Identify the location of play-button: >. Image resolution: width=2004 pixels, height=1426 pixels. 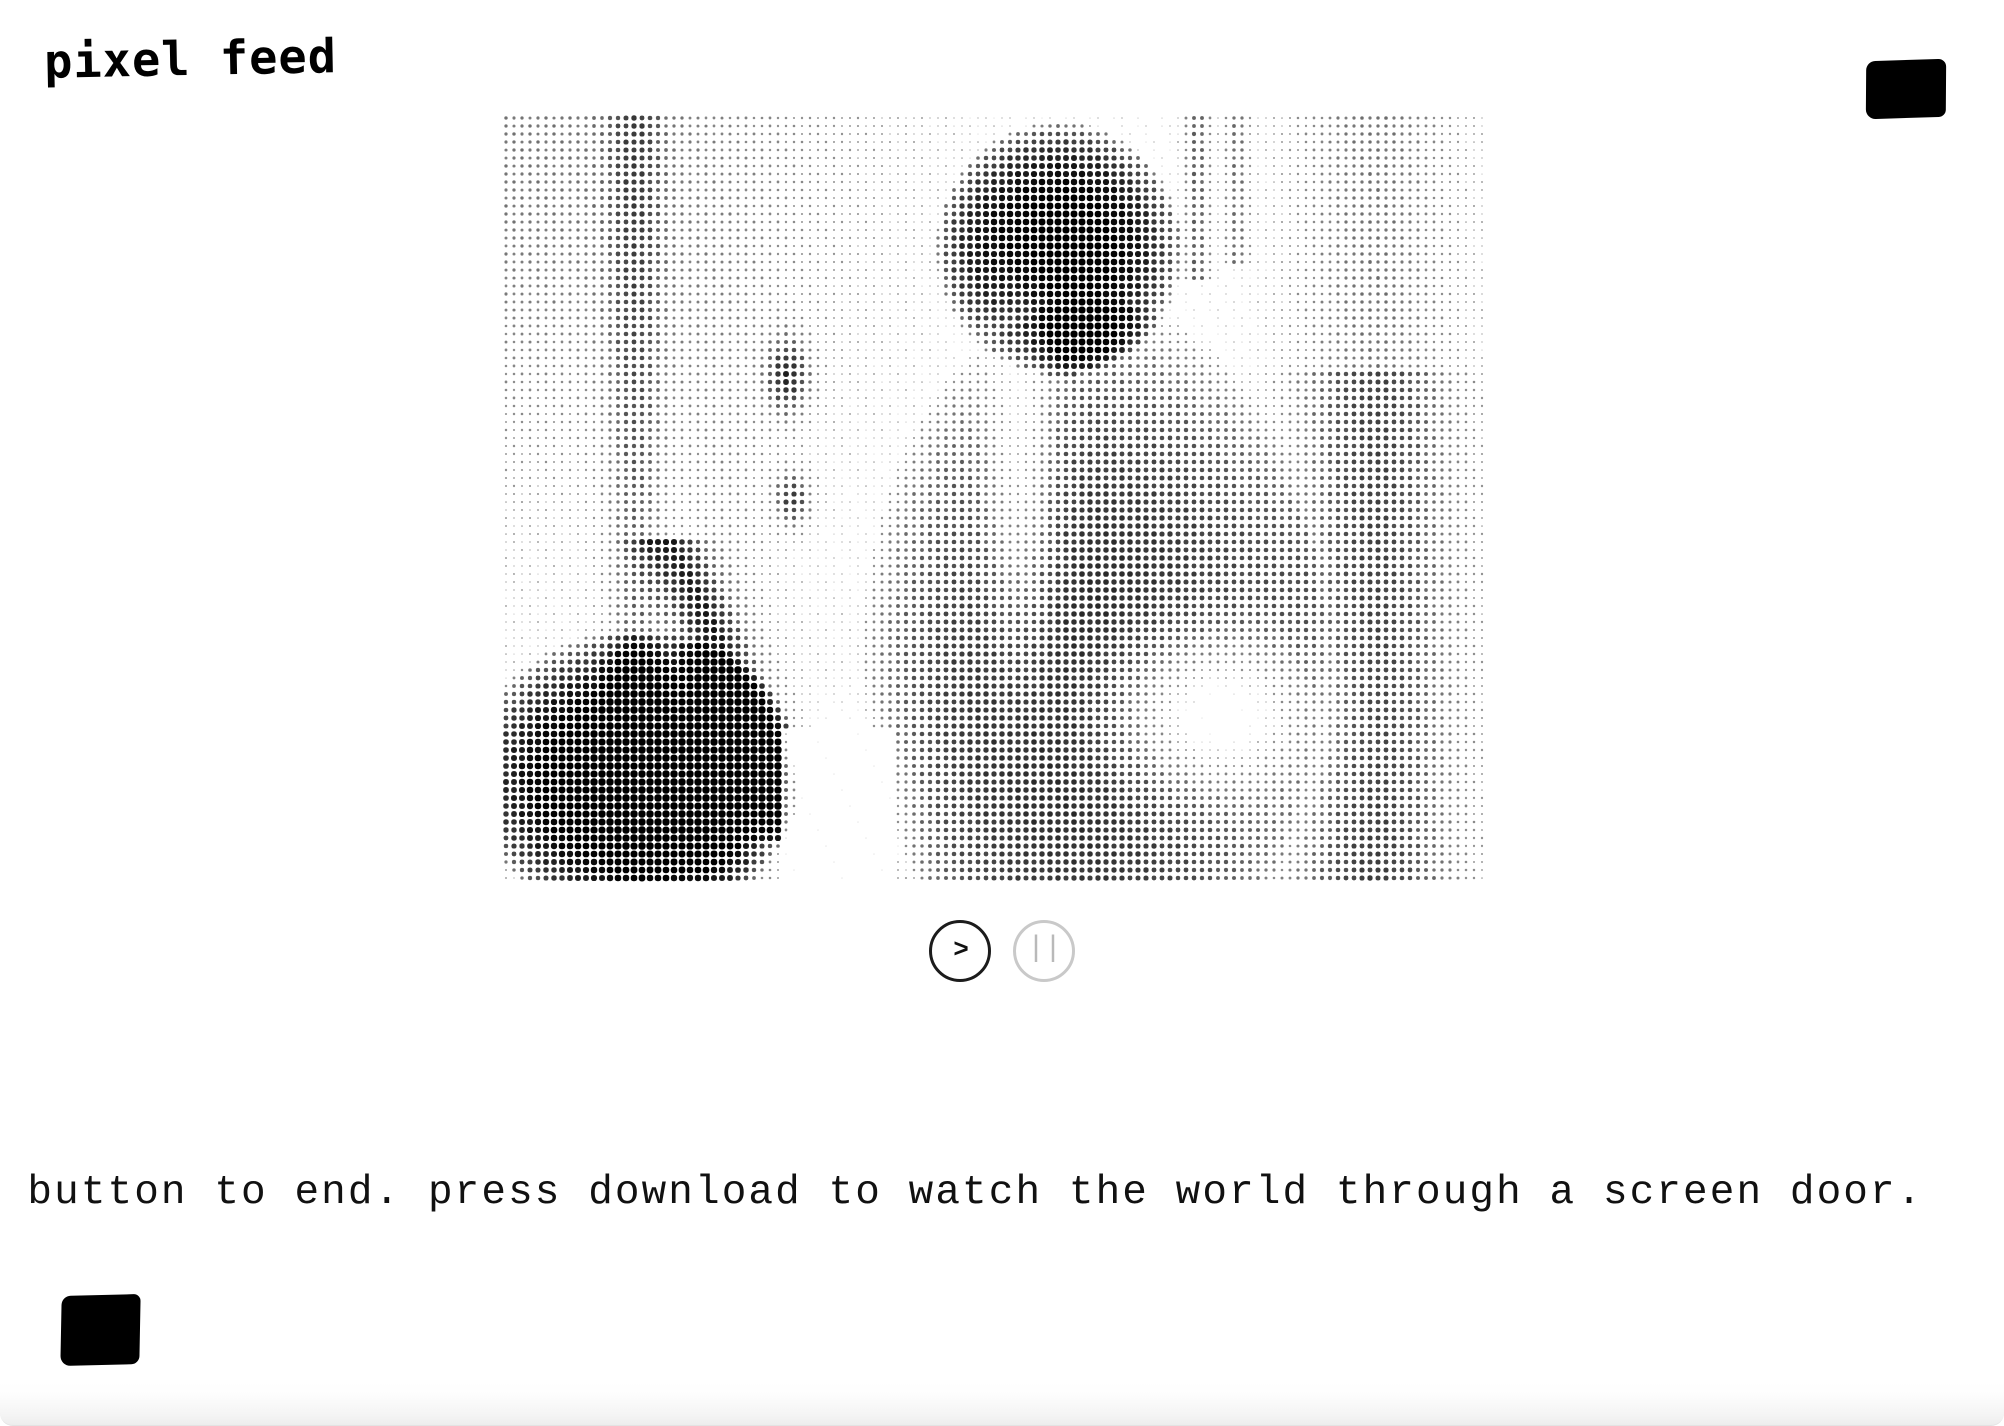
(960, 951).